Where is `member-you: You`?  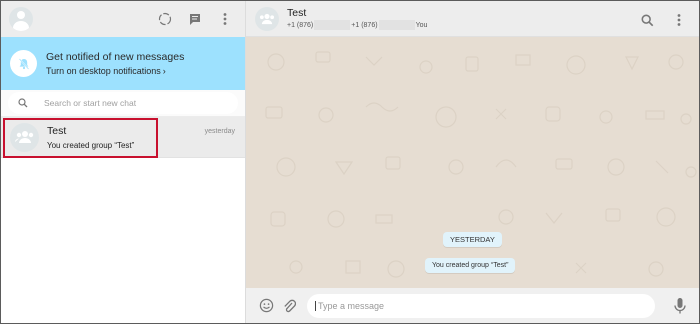
member-you: You is located at coordinates (421, 25).